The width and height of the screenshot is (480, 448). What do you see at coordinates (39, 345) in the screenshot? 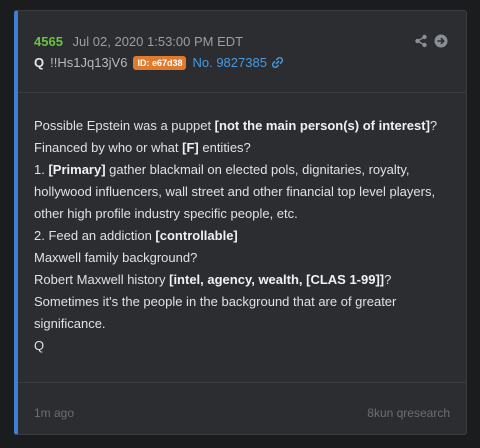
I see `body-signature: Q` at bounding box center [39, 345].